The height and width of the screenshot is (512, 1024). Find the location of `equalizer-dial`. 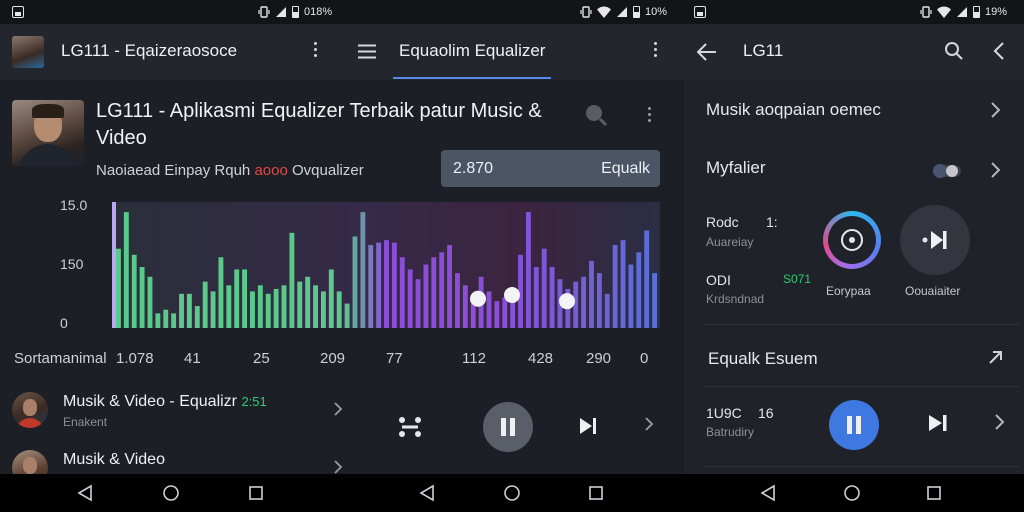

equalizer-dial is located at coordinates (852, 240).